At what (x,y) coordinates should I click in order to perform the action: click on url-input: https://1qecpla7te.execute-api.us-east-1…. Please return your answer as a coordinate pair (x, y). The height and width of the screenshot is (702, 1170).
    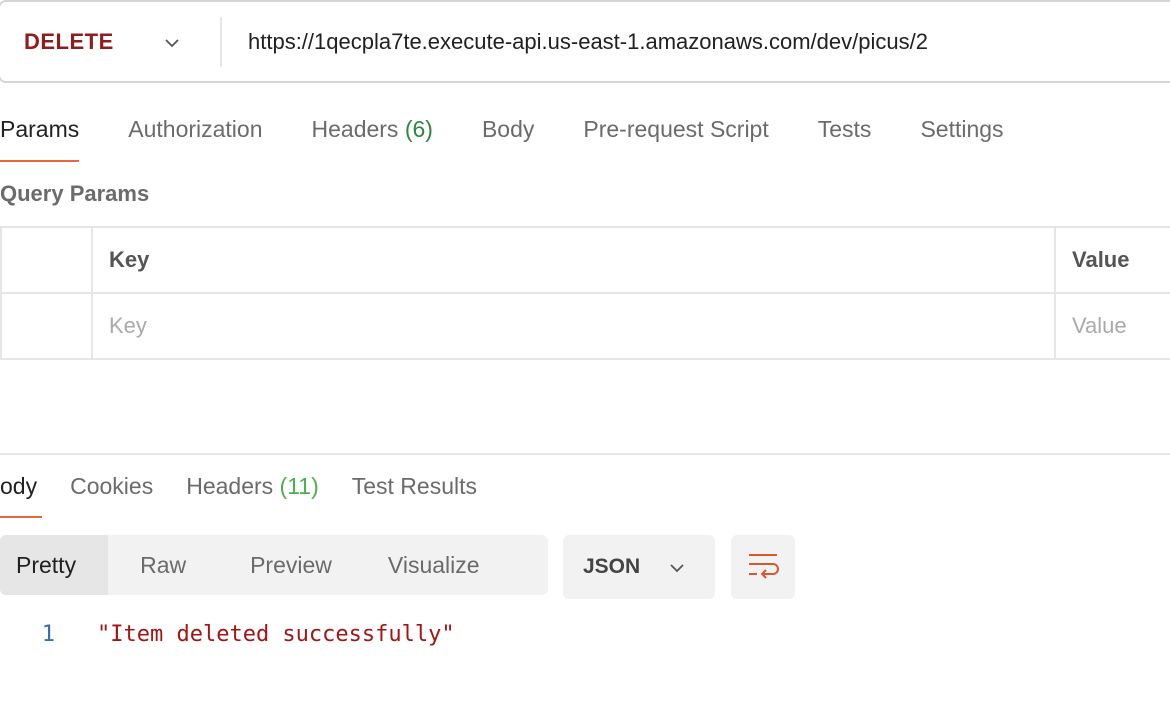
    Looking at the image, I should click on (575, 42).